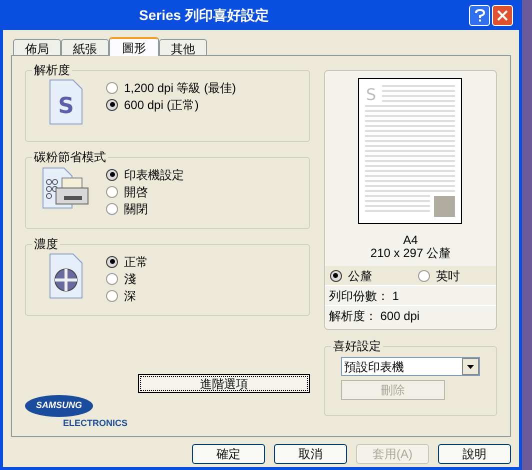 This screenshot has width=532, height=470. I want to click on paper-size: 210 x 297 公釐, so click(410, 253).